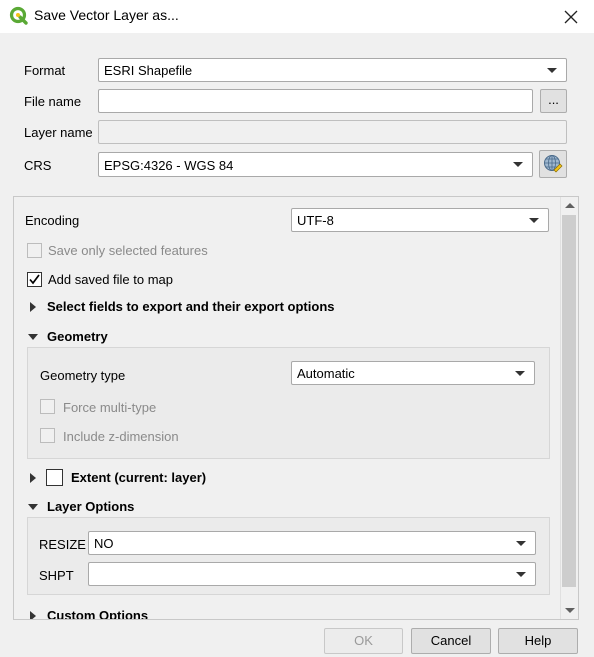 Image resolution: width=594 pixels, height=657 pixels. I want to click on include-z-label: Include z-dimension, so click(121, 436).